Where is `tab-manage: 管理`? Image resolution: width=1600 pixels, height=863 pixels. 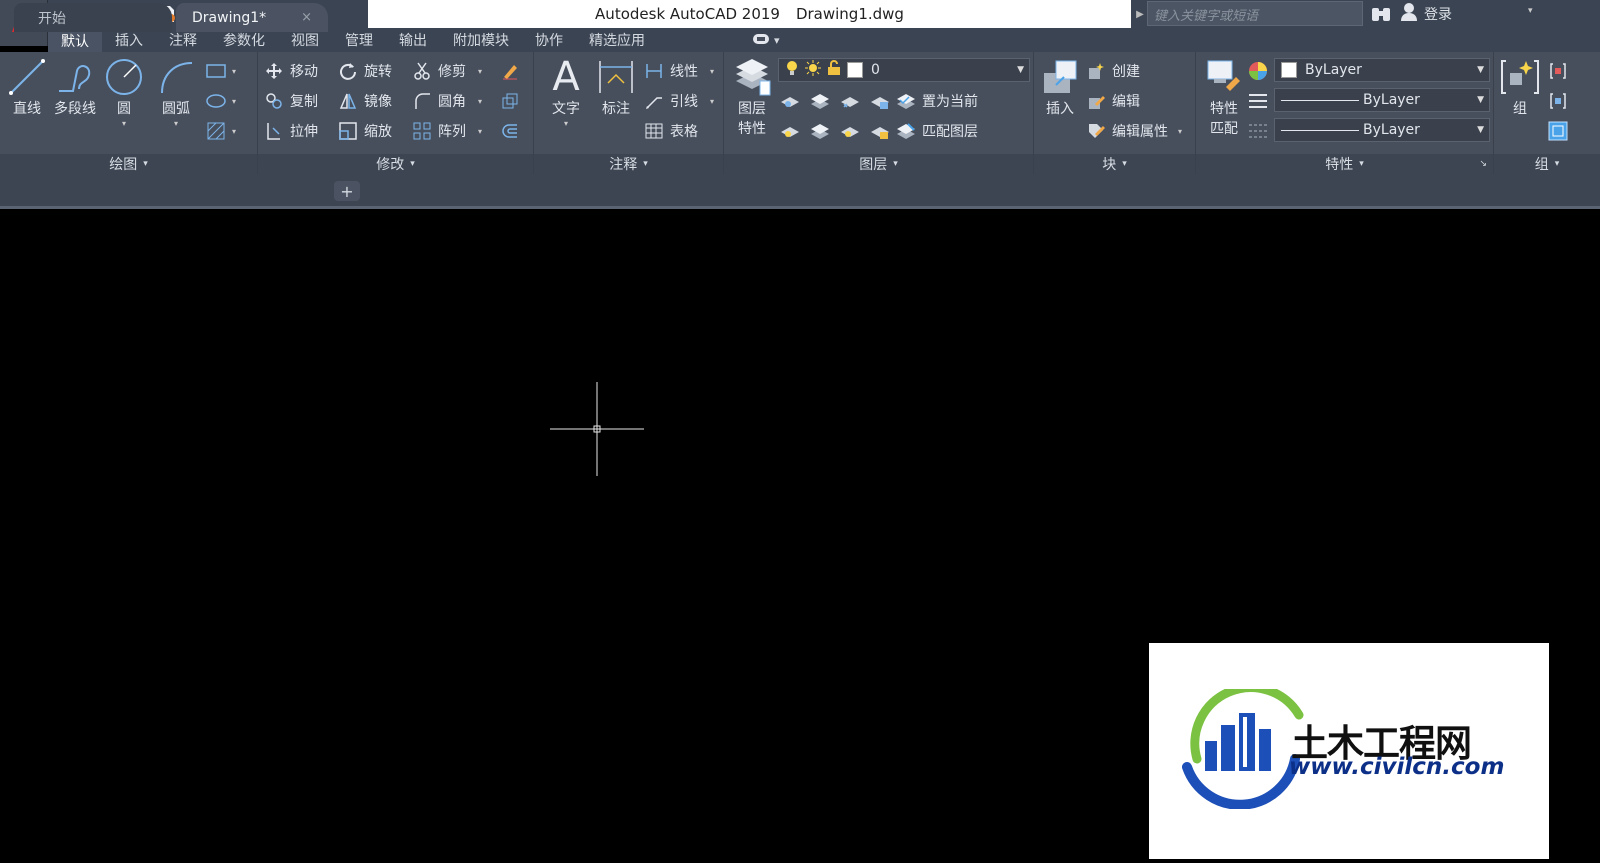 tab-manage: 管理 is located at coordinates (359, 40).